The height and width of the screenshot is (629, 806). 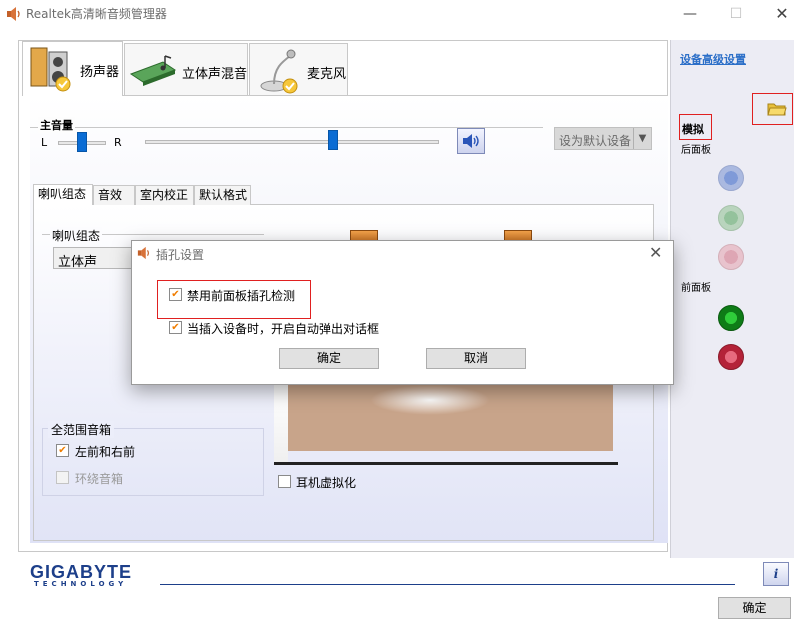 I want to click on subtab-default-format: 默认格式, so click(x=222, y=195).